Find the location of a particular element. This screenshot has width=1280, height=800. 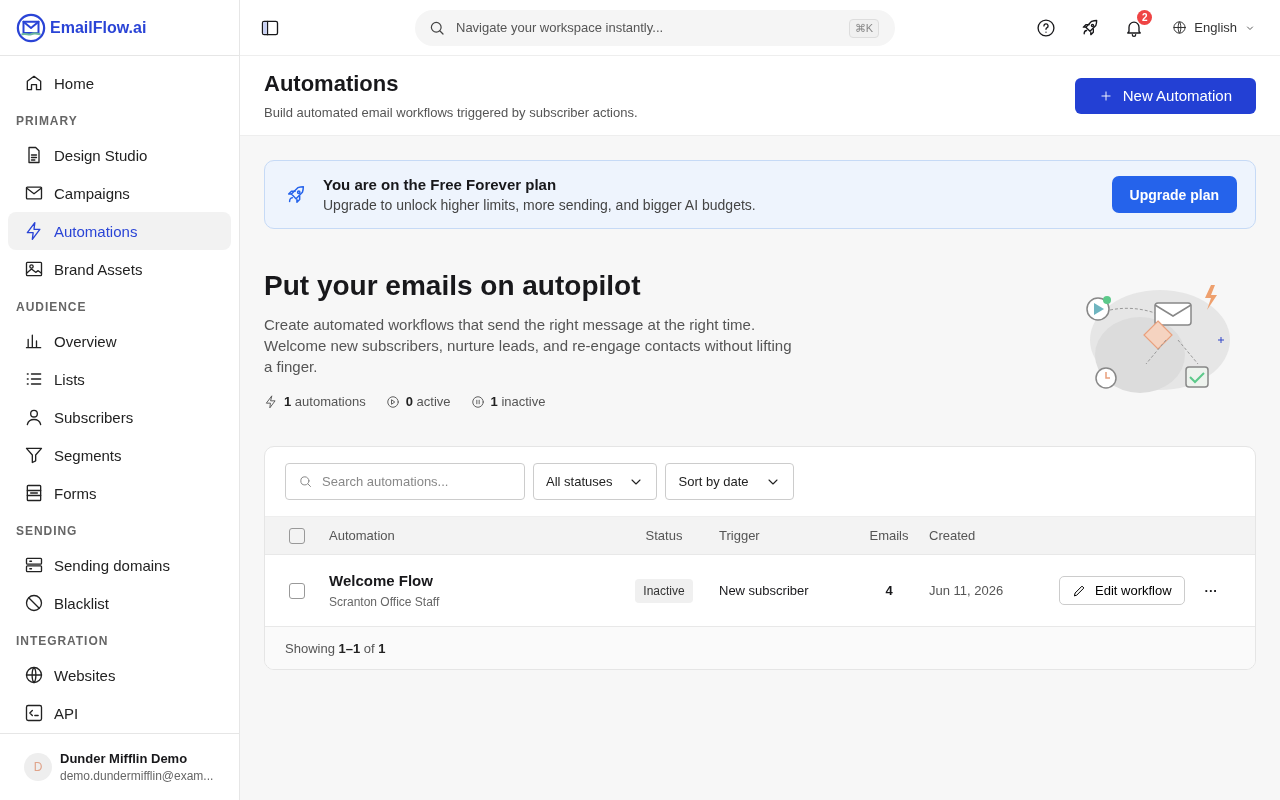

avatar: D is located at coordinates (38, 767).